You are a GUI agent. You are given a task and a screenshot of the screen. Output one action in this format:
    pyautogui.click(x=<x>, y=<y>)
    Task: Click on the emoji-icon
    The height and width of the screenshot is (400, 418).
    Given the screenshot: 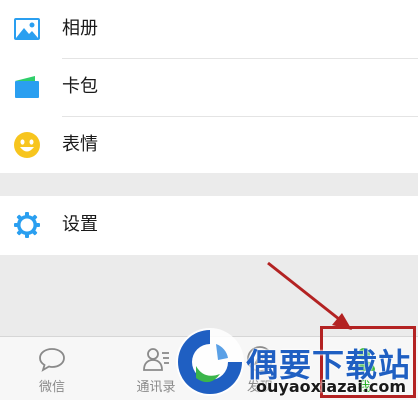 What is the action you would take?
    pyautogui.click(x=27, y=145)
    